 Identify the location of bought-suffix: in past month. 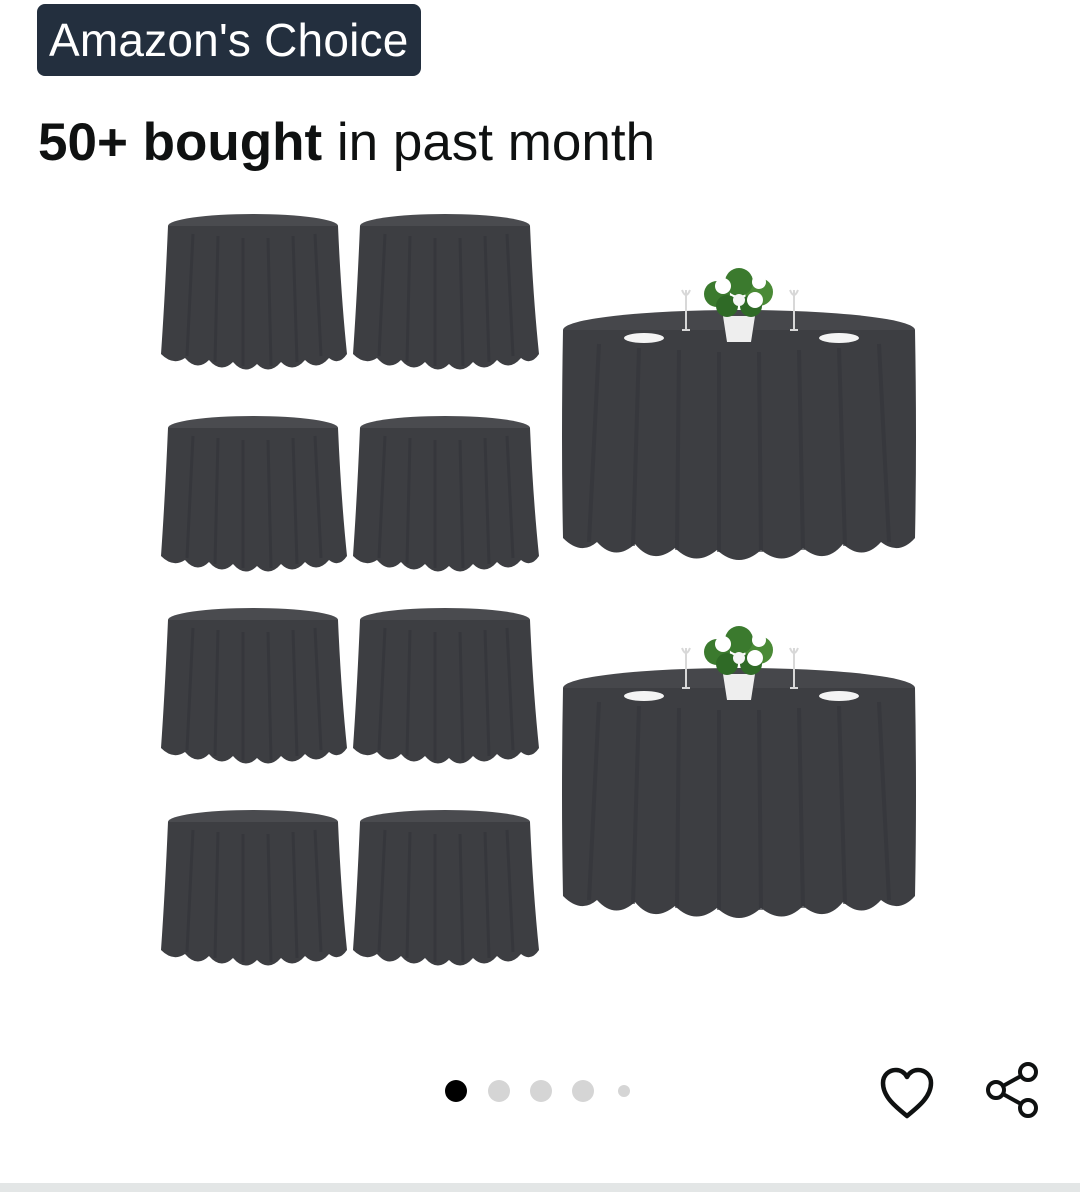
(489, 142).